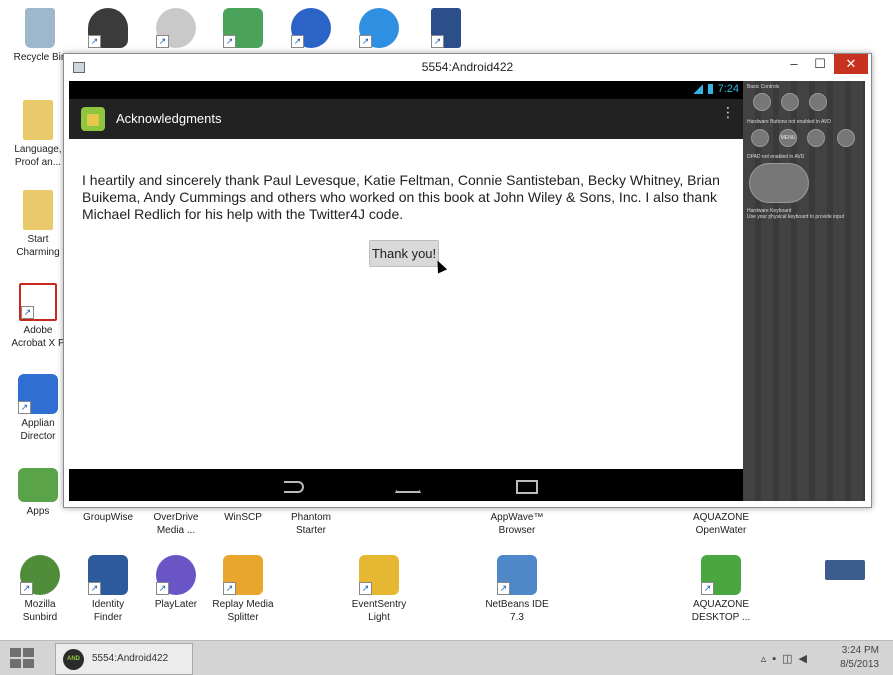 The width and height of the screenshot is (893, 675). Describe the element at coordinates (243, 575) in the screenshot. I see `replay-media-icon: ↗` at that location.